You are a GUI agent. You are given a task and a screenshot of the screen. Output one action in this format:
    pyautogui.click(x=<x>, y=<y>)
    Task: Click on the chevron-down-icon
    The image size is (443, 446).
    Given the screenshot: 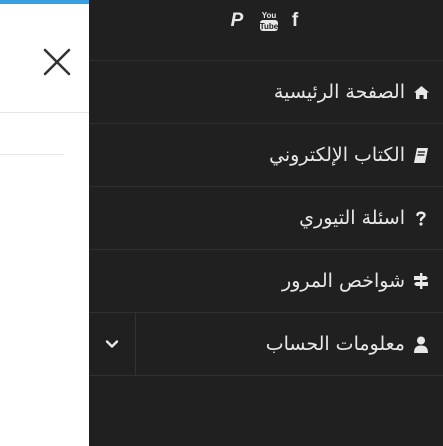 What is the action you would take?
    pyautogui.click(x=112, y=344)
    